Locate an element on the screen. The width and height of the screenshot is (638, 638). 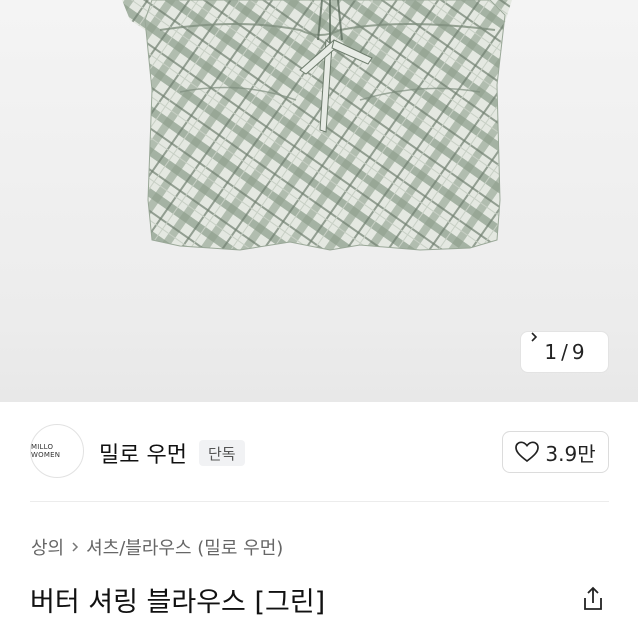
breadcrumb-subcategory: 셔츠/블라우스 (밀로 우먼) is located at coordinates (184, 547).